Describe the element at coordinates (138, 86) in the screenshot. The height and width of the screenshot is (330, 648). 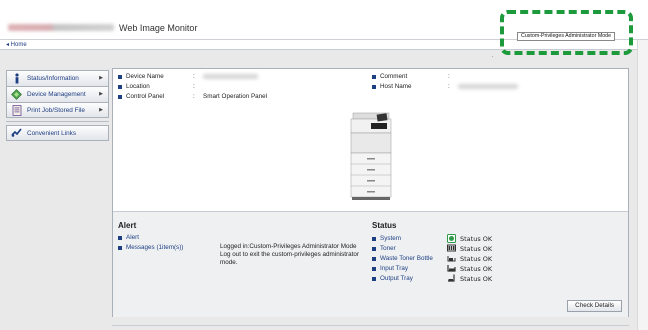
I see `location-label: Location` at that location.